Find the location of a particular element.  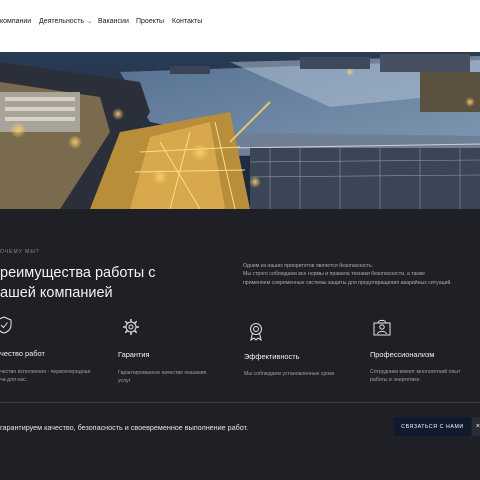

headline-line-1: реимущества работы с is located at coordinates (78, 273).